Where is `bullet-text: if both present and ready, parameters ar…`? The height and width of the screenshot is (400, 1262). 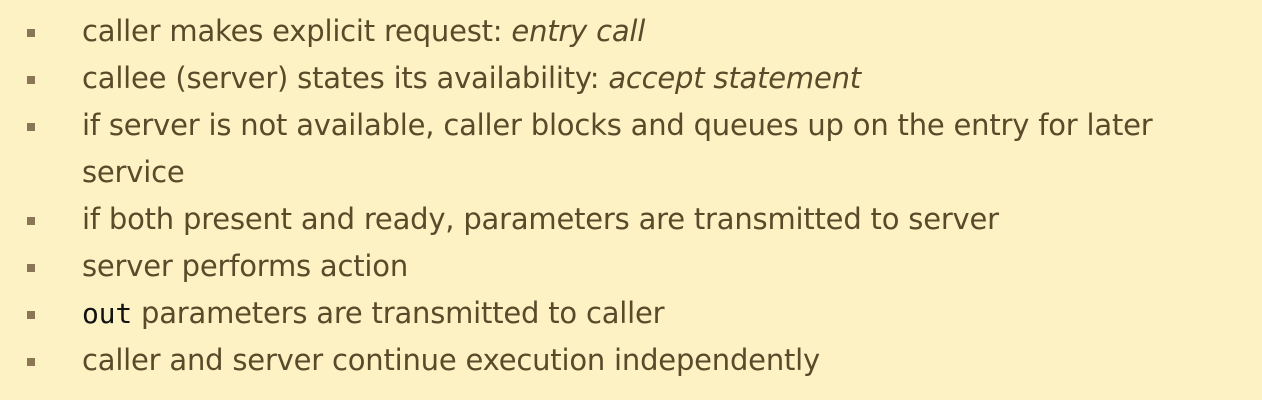 bullet-text: if both present and ready, parameters ar… is located at coordinates (540, 219).